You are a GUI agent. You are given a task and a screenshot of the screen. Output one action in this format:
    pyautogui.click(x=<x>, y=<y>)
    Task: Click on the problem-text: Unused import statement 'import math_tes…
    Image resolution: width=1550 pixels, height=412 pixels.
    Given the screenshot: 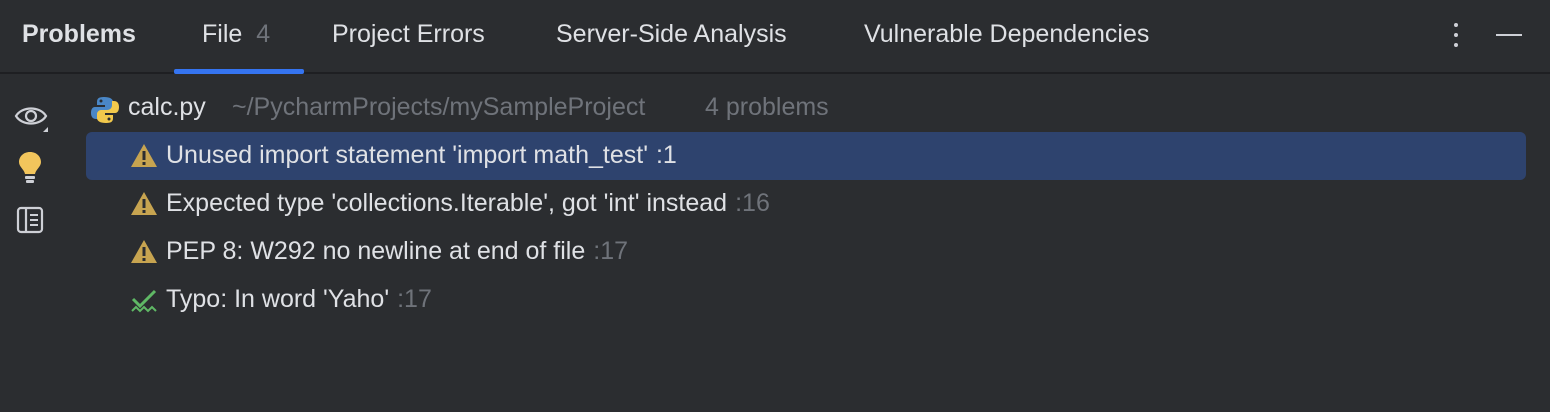 What is the action you would take?
    pyautogui.click(x=407, y=155)
    